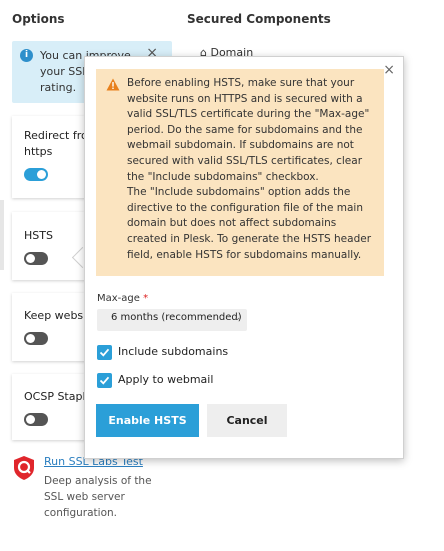 This screenshot has height=551, width=444. What do you see at coordinates (58, 87) in the screenshot?
I see `info-banner-rating: rating.` at bounding box center [58, 87].